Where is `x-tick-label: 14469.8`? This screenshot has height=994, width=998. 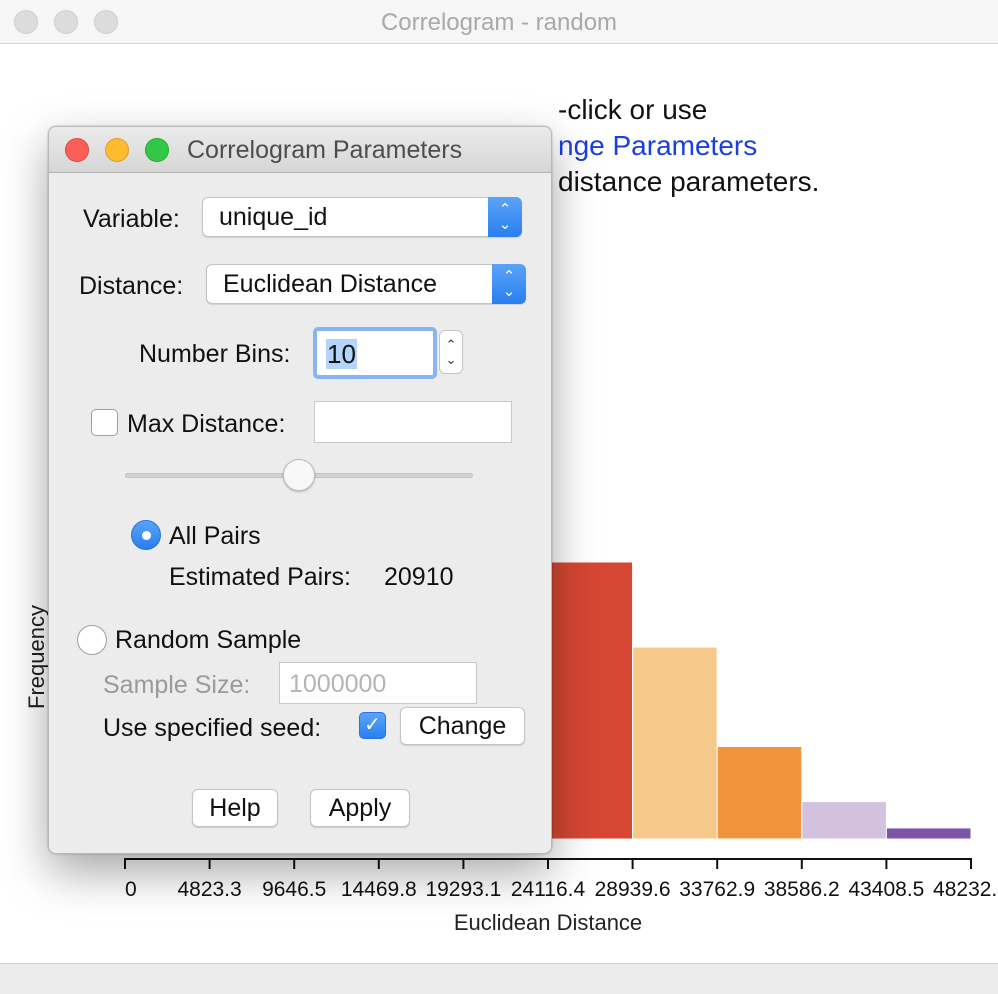
x-tick-label: 14469.8 is located at coordinates (379, 889).